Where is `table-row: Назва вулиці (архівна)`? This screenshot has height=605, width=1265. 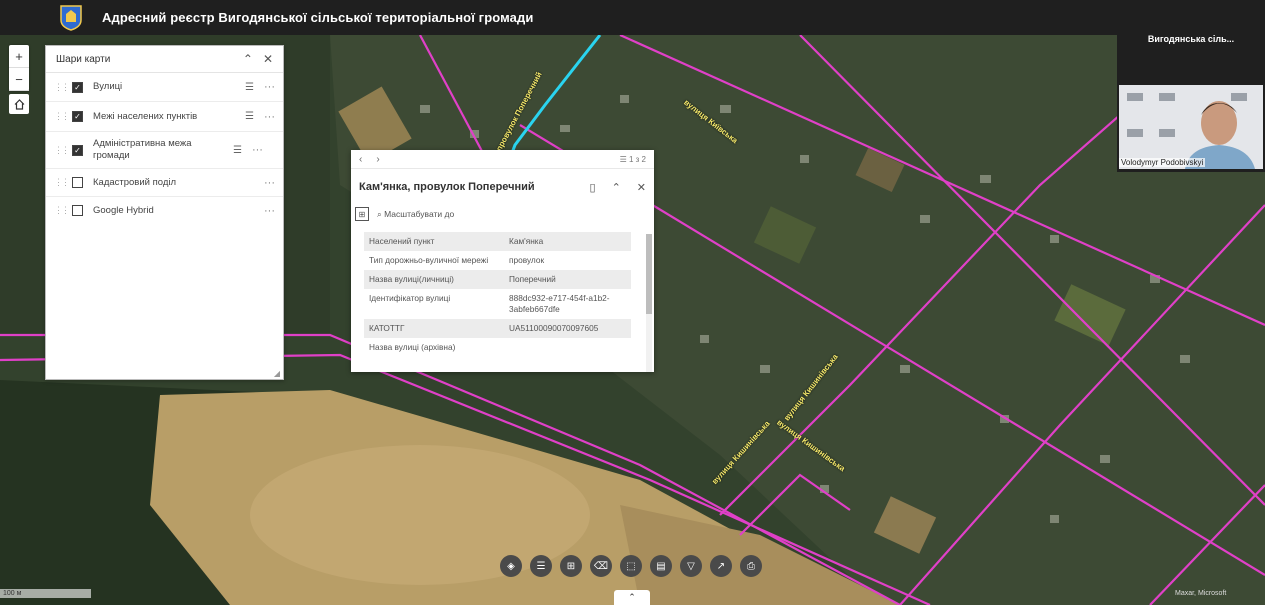
table-row: Назва вулиці (архівна) is located at coordinates (497, 347).